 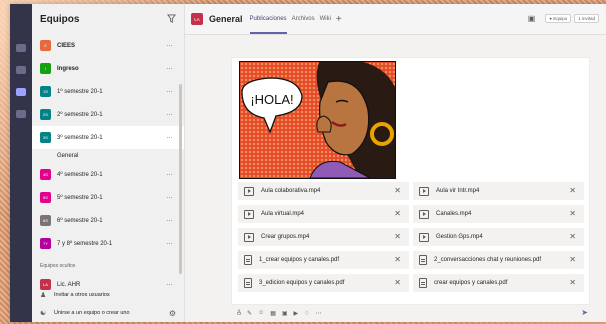 I want to click on format-icon: A̲, so click(x=239, y=313).